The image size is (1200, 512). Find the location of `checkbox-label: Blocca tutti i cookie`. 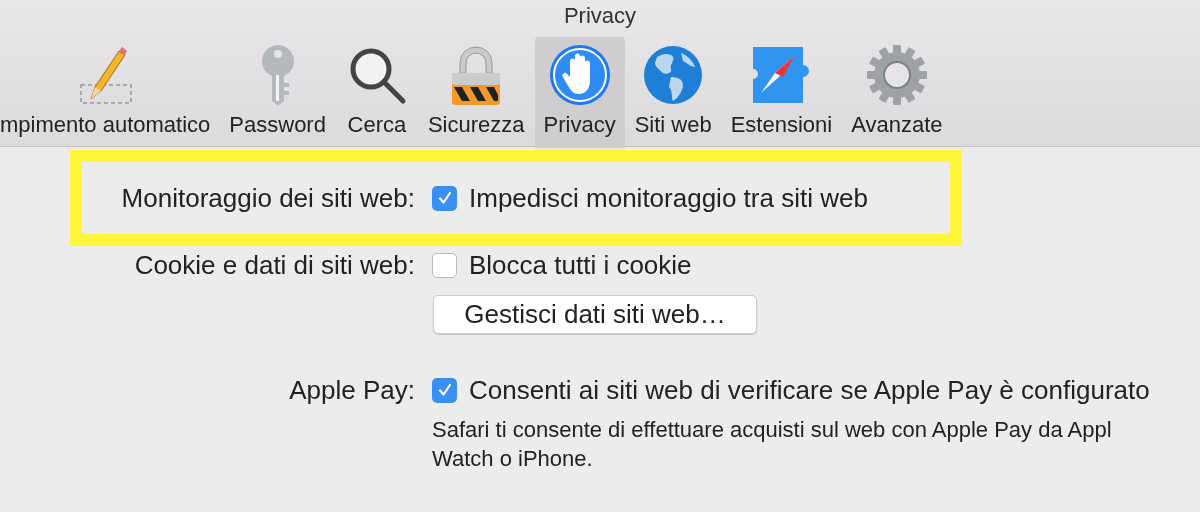

checkbox-label: Blocca tutti i cookie is located at coordinates (580, 265).